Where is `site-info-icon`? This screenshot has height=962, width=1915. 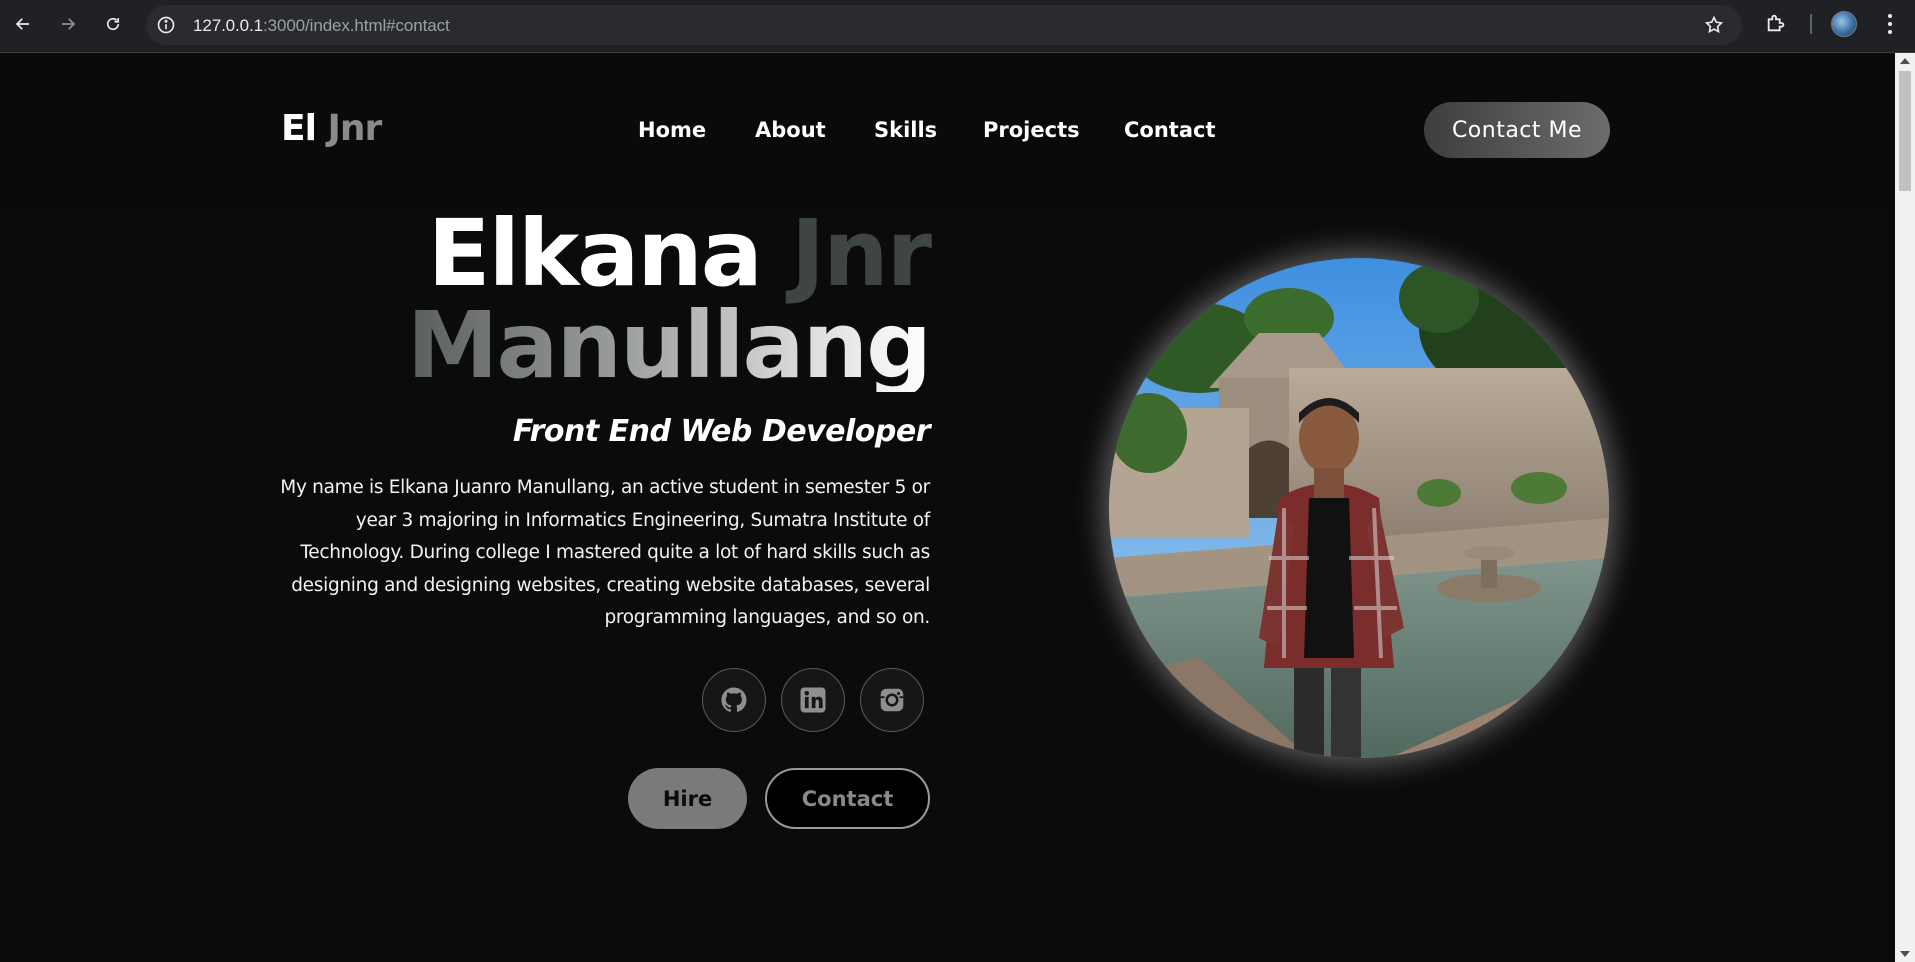 site-info-icon is located at coordinates (166, 25).